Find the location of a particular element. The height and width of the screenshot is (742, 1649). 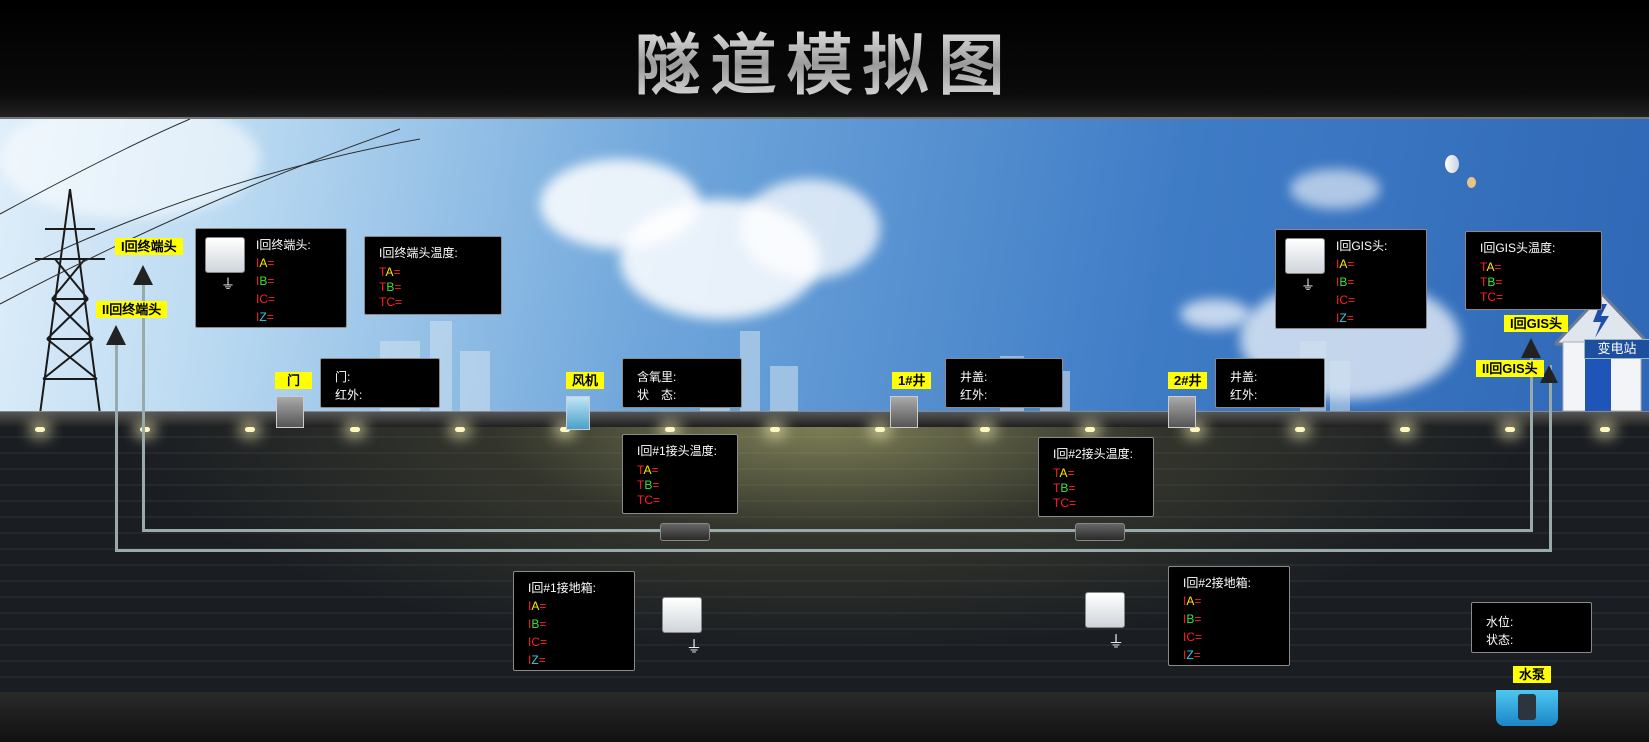

panel-pump: 水位: 状态: is located at coordinates (1531, 627).